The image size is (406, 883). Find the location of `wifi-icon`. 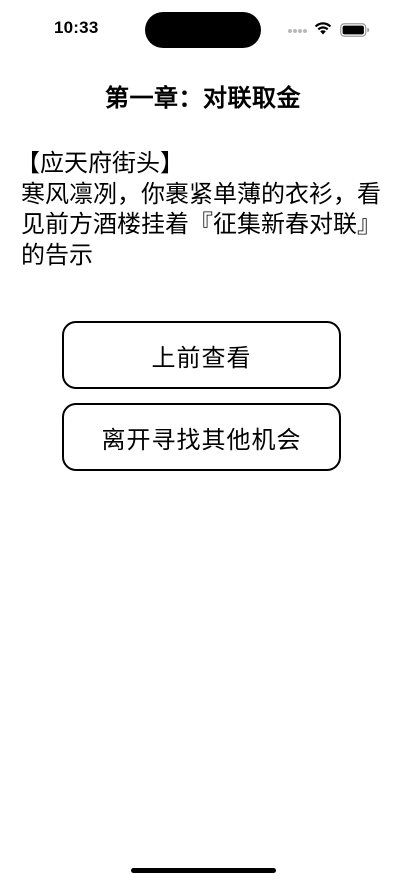

wifi-icon is located at coordinates (323, 28).